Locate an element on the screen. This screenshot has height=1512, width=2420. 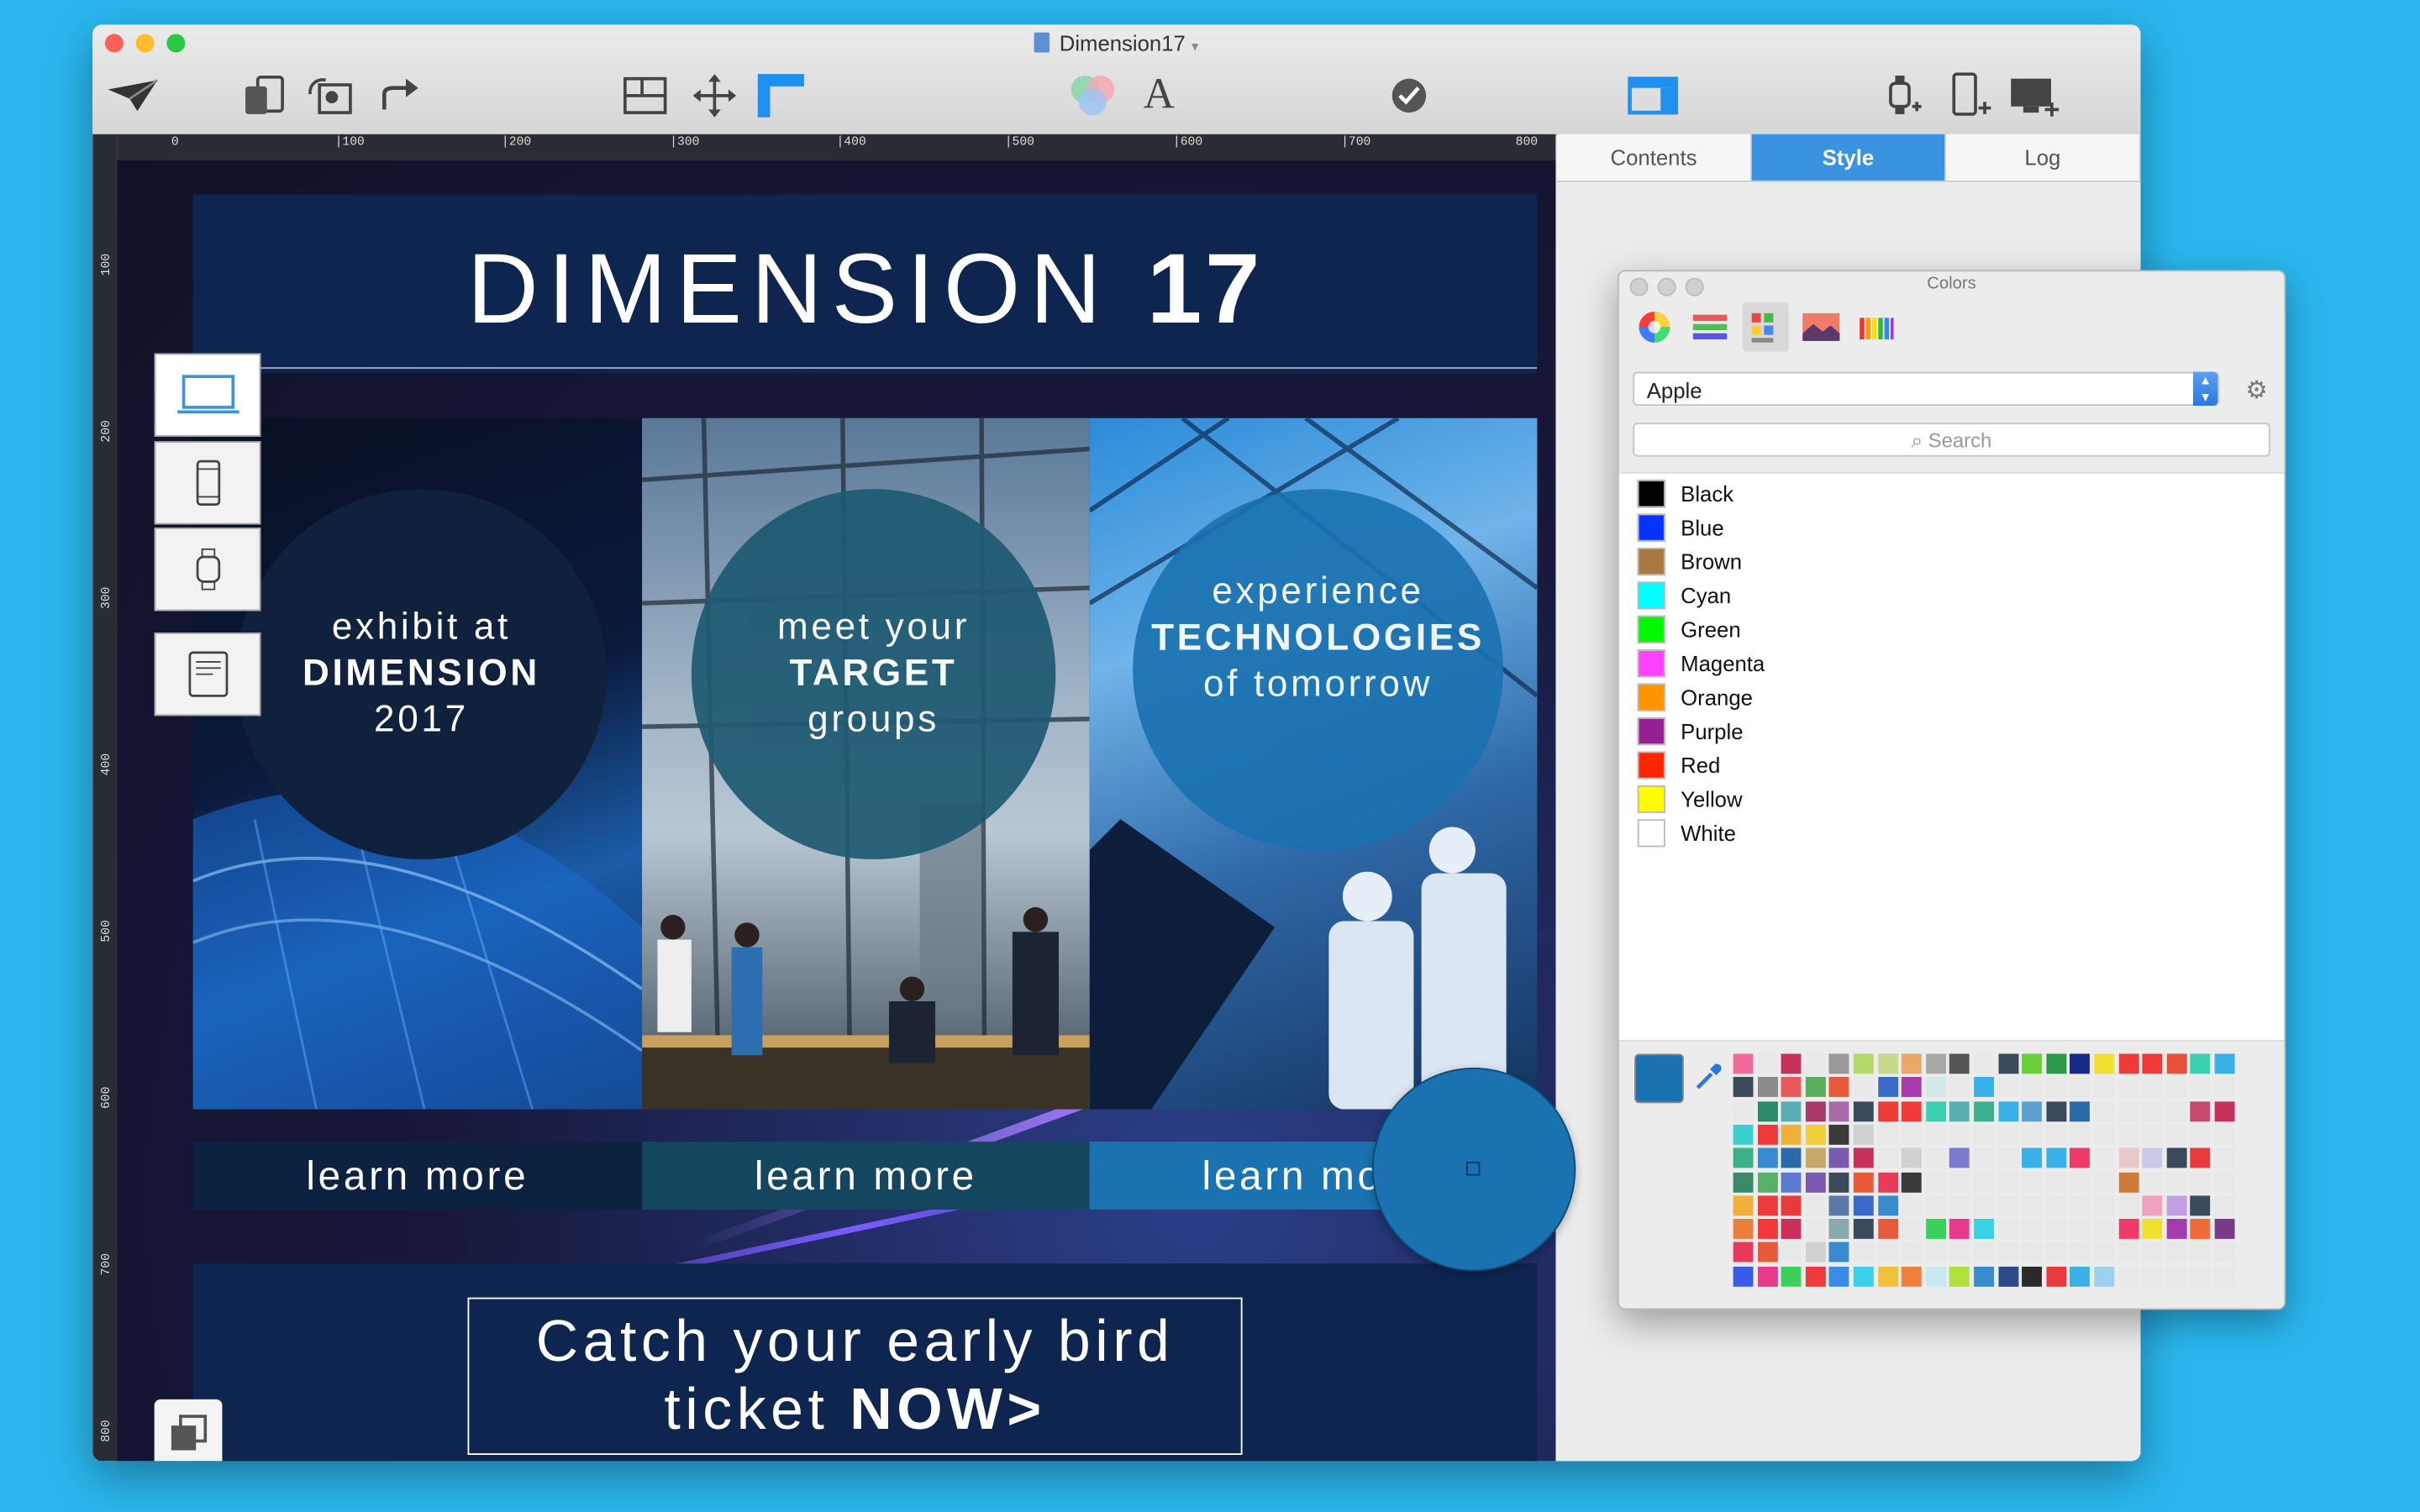
pencils-icon is located at coordinates (1877, 327).